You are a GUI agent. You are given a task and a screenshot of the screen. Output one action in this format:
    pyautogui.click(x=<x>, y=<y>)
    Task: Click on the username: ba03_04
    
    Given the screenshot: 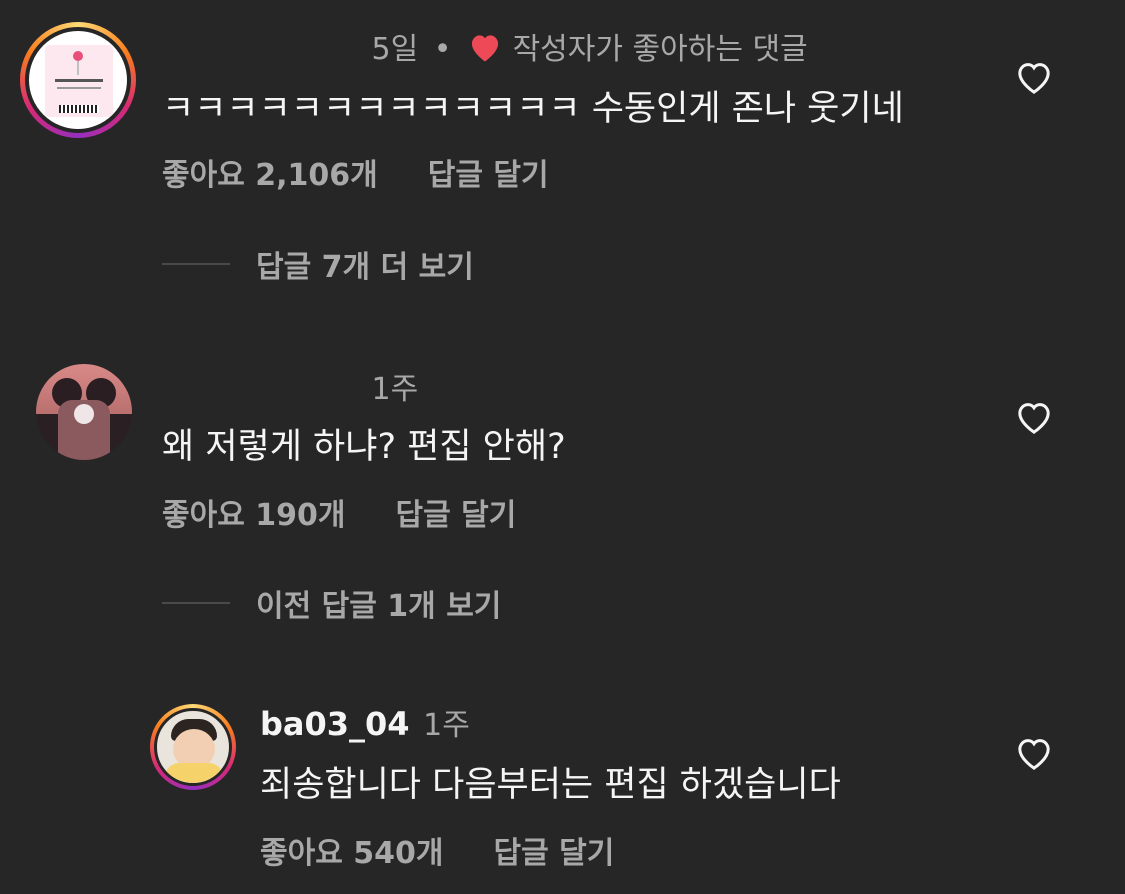 What is the action you would take?
    pyautogui.click(x=335, y=724)
    